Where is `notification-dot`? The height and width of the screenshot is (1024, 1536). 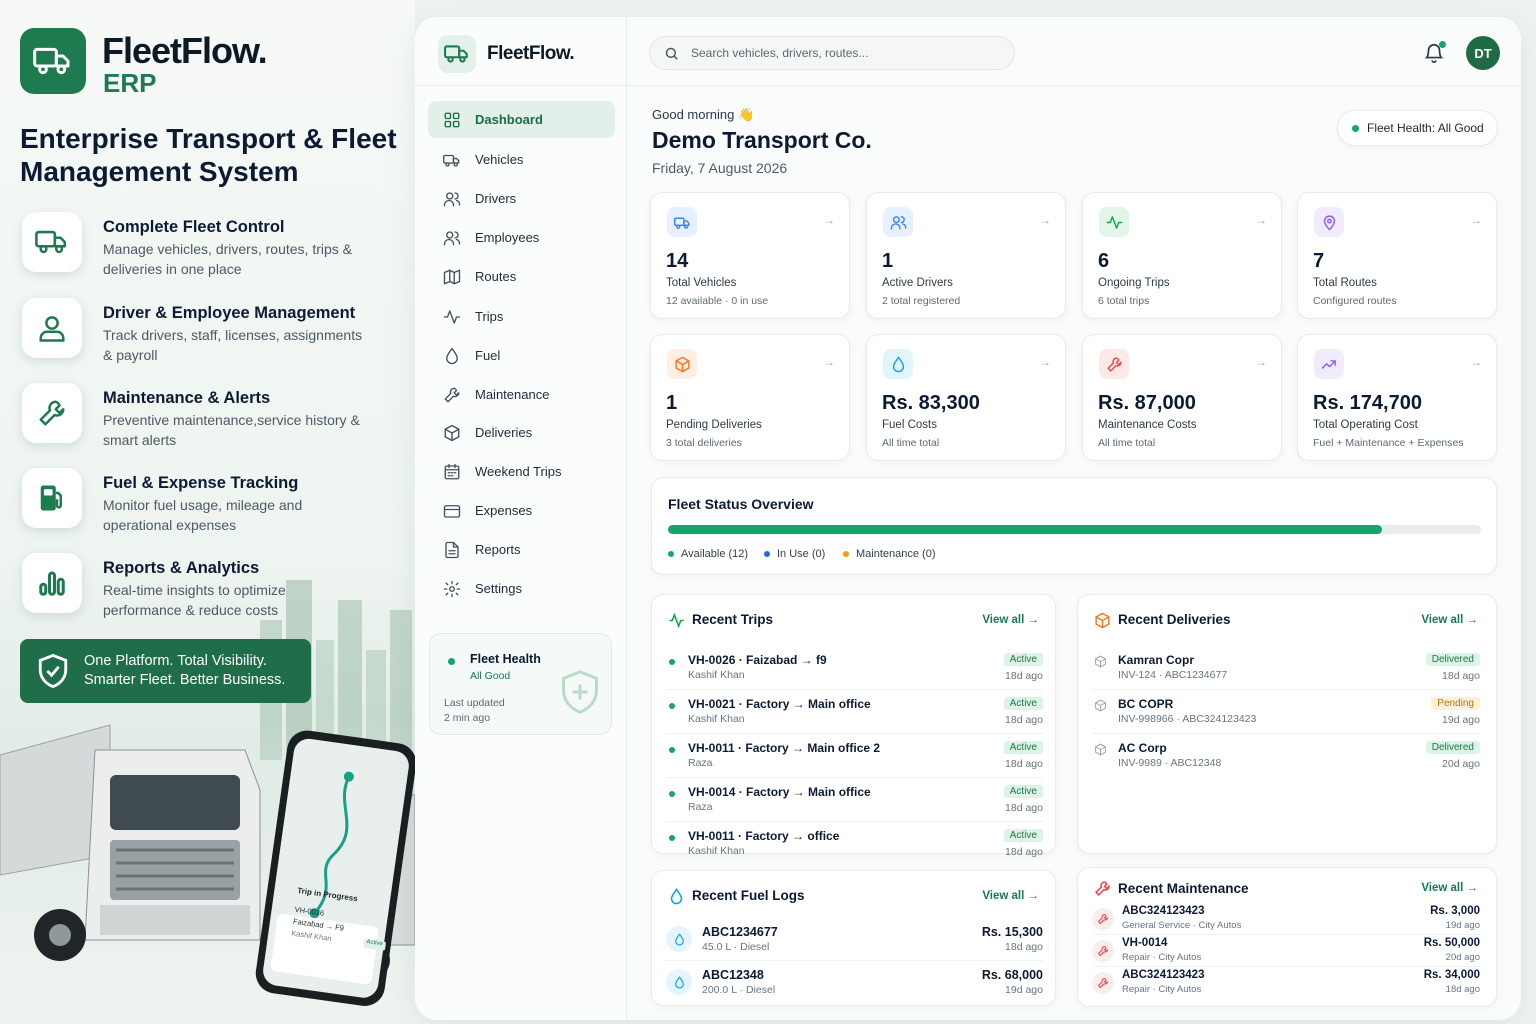
notification-dot is located at coordinates (1442, 44).